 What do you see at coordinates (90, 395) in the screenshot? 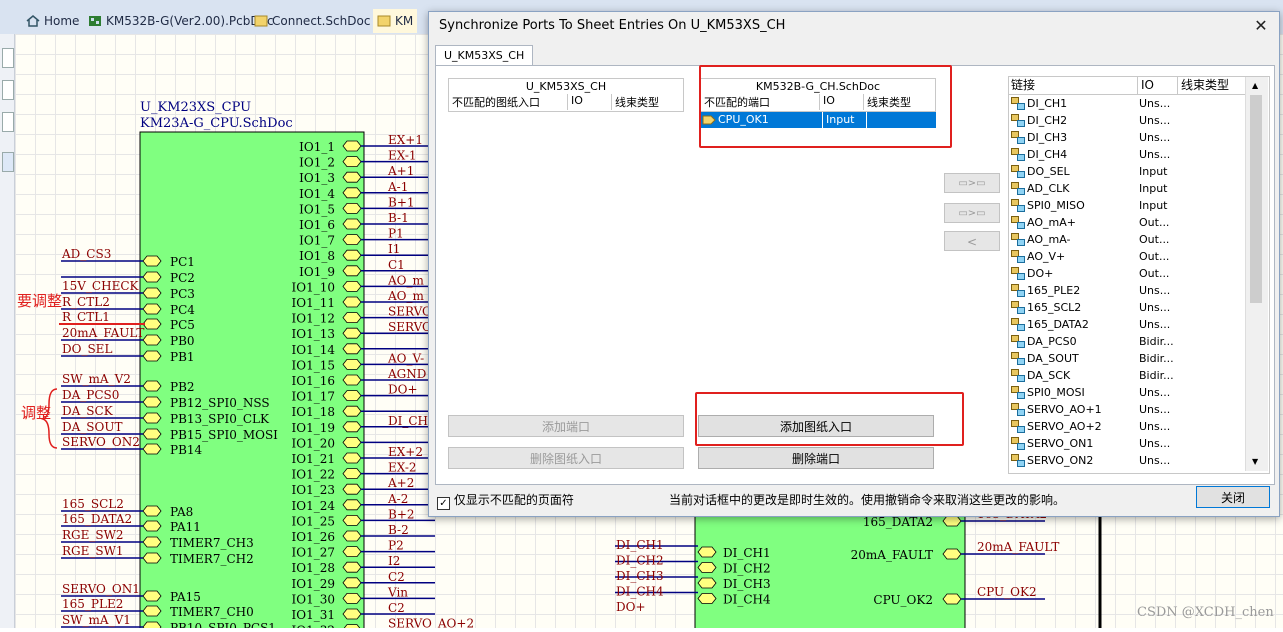
I see `net-label: DA_PCS0` at bounding box center [90, 395].